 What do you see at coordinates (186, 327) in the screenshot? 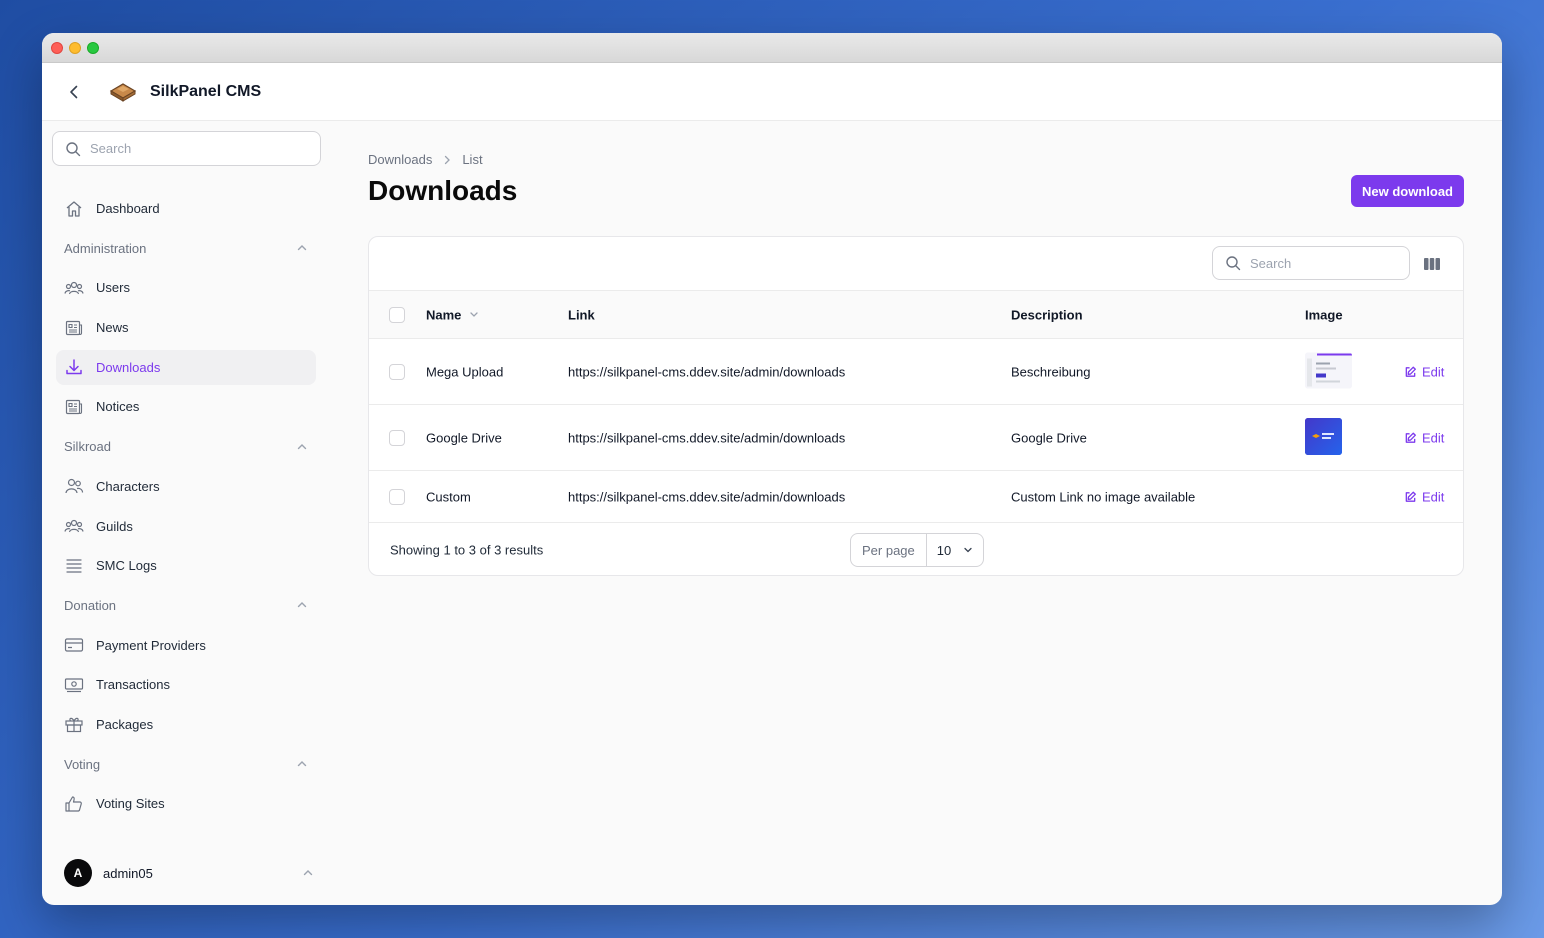
I see `sidebar-item-news: News` at bounding box center [186, 327].